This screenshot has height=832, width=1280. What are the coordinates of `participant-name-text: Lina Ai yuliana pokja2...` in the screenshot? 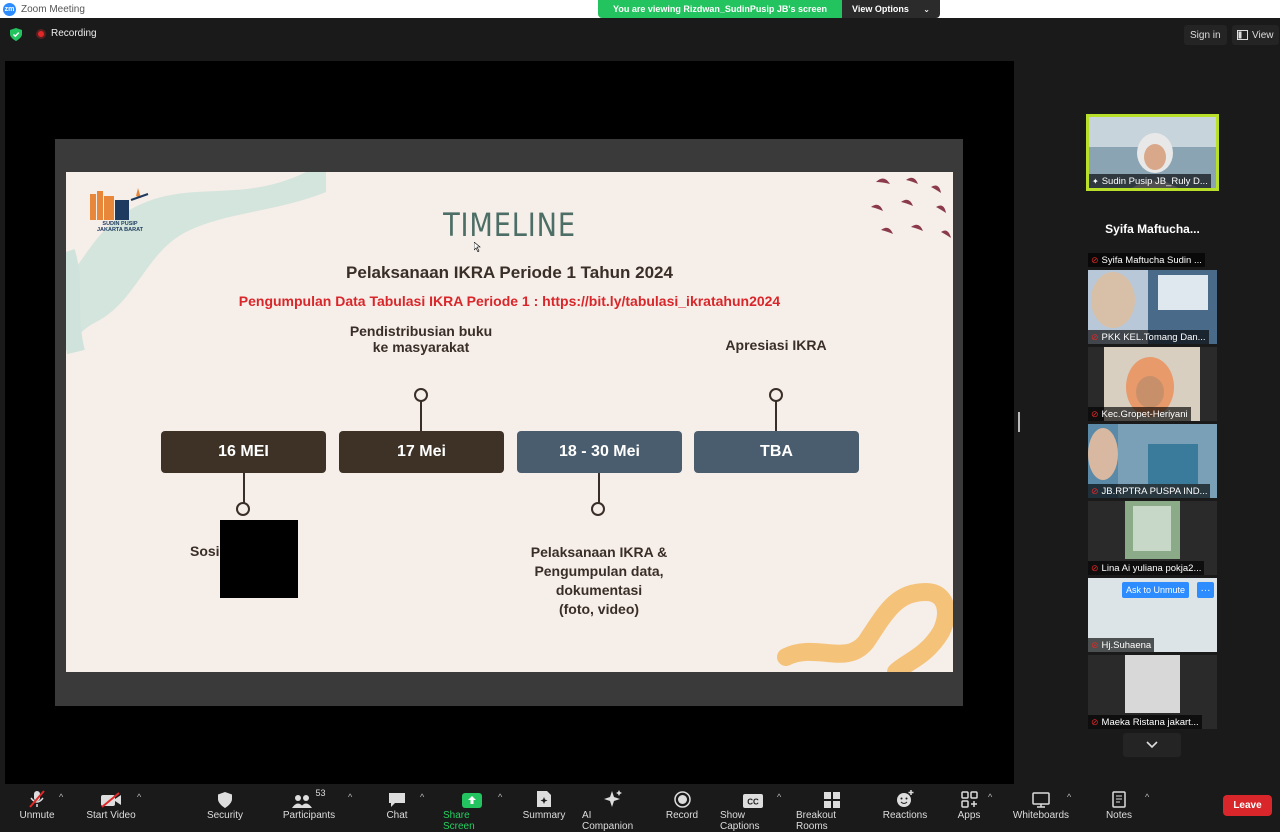 It's located at (1151, 568).